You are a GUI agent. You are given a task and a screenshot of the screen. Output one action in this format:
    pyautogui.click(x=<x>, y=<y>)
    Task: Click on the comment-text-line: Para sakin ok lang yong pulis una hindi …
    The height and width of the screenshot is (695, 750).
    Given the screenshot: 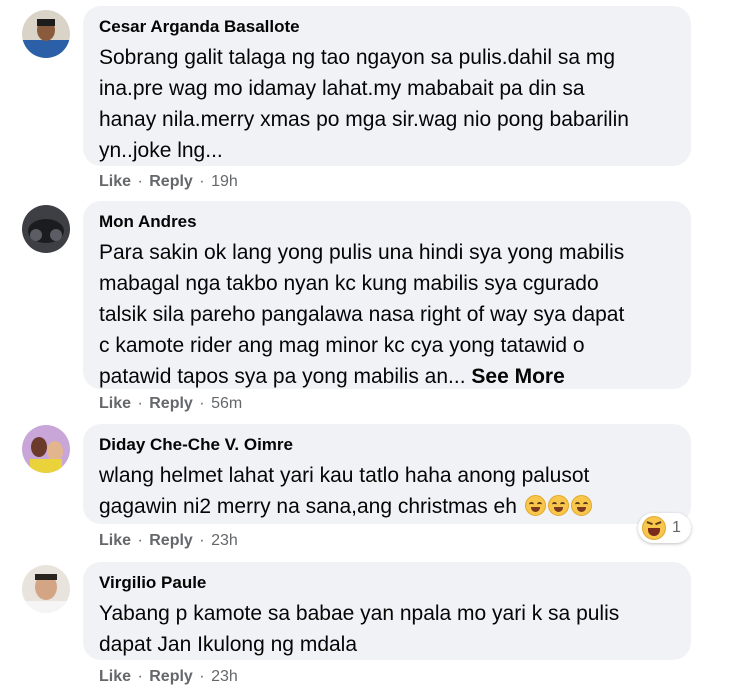 What is the action you would take?
    pyautogui.click(x=362, y=252)
    